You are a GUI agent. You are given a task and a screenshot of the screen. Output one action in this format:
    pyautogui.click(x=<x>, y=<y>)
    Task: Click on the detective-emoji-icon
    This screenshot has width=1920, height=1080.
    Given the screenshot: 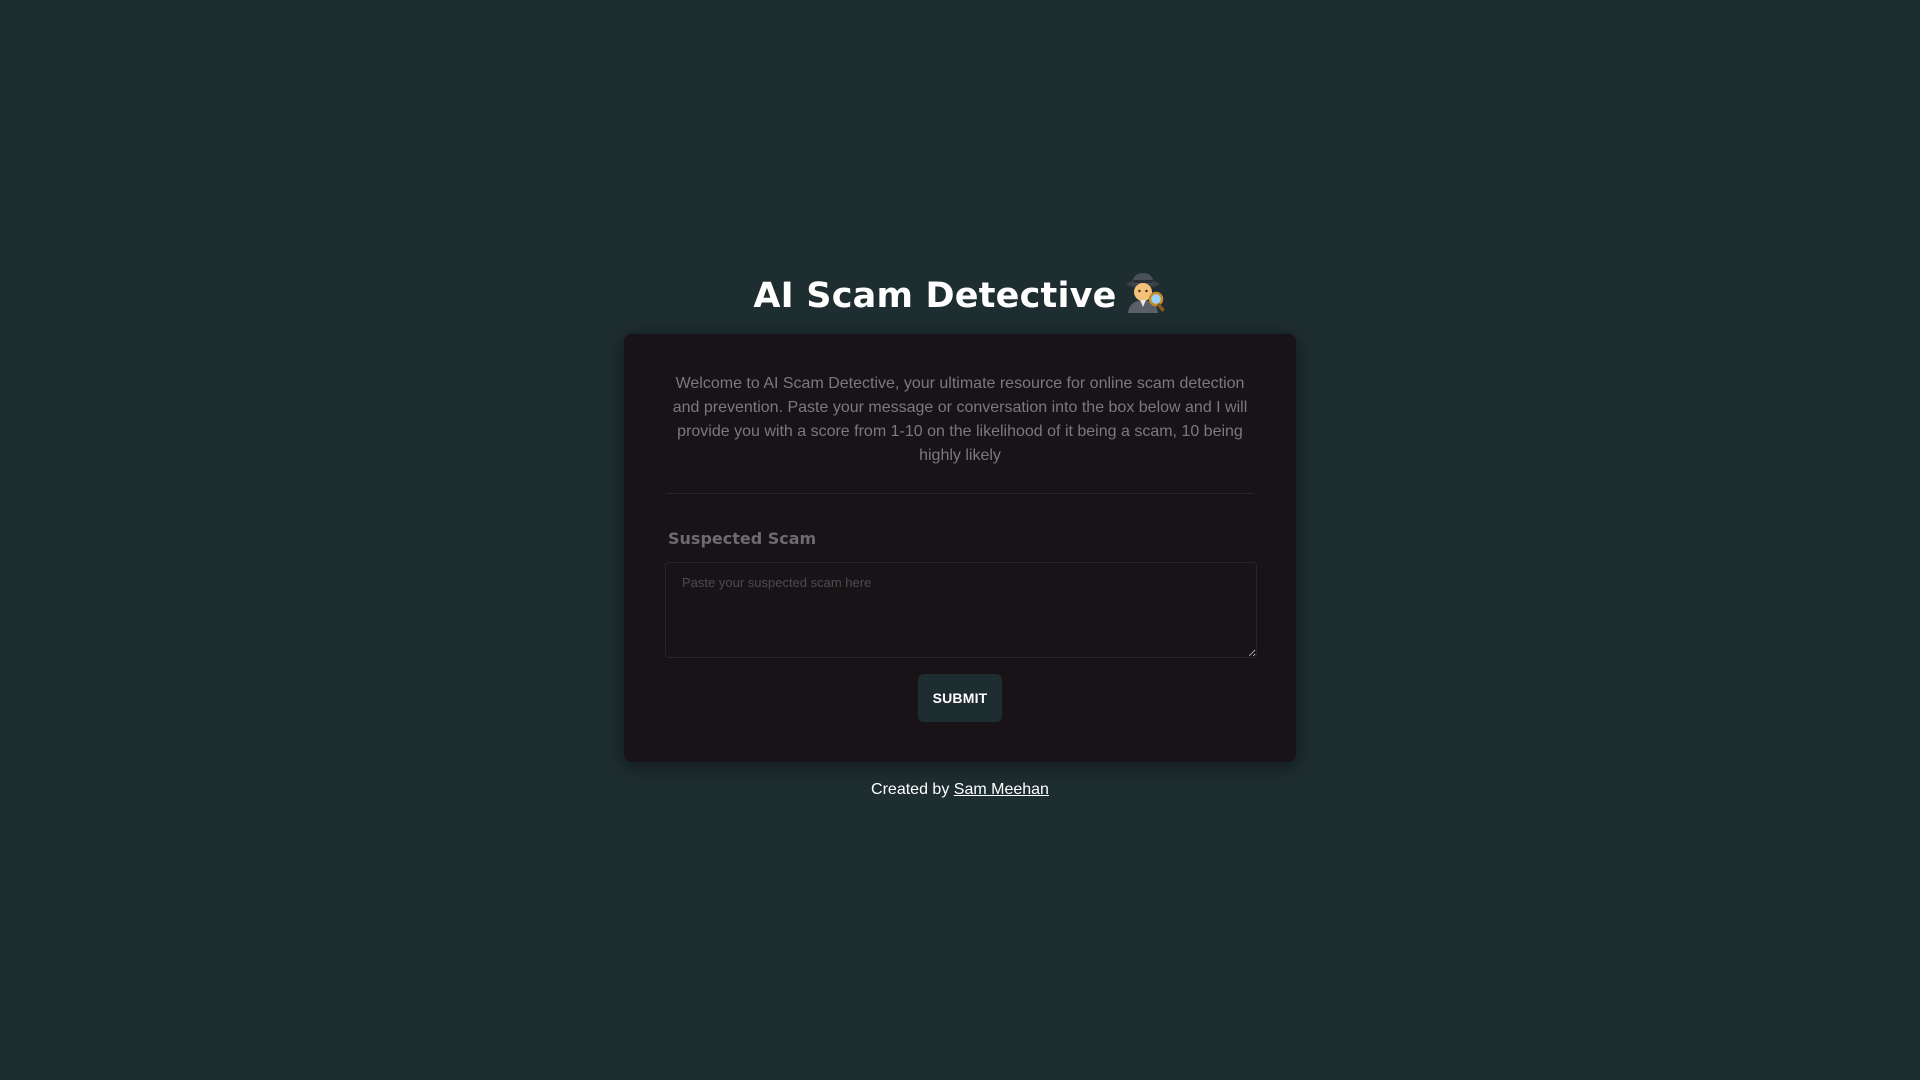 What is the action you would take?
    pyautogui.click(x=1145, y=293)
    